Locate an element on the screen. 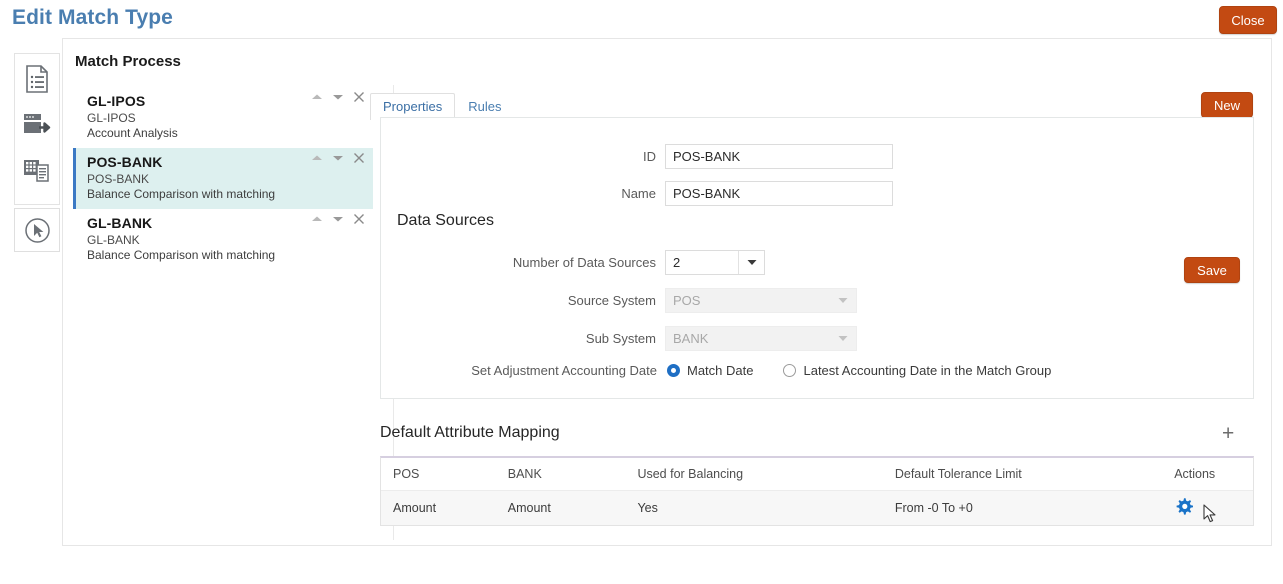 This screenshot has height=584, width=1283. cursor-circle-icon is located at coordinates (37, 230).